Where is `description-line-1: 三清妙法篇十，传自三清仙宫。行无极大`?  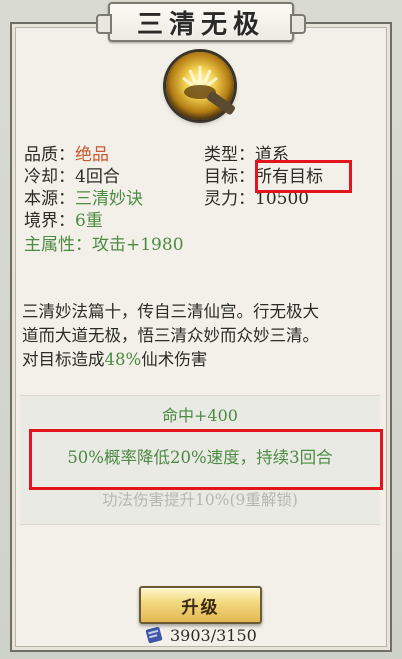
description-line-1: 三清妙法篇十，传自三清仙宫。行无极大 is located at coordinates (170, 311).